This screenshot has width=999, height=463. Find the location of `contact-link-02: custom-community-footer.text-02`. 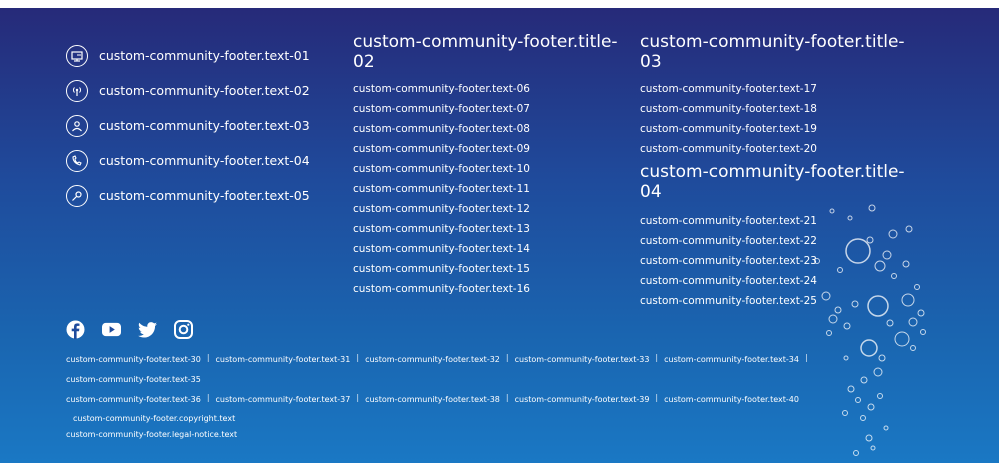

contact-link-02: custom-community-footer.text-02 is located at coordinates (188, 90).